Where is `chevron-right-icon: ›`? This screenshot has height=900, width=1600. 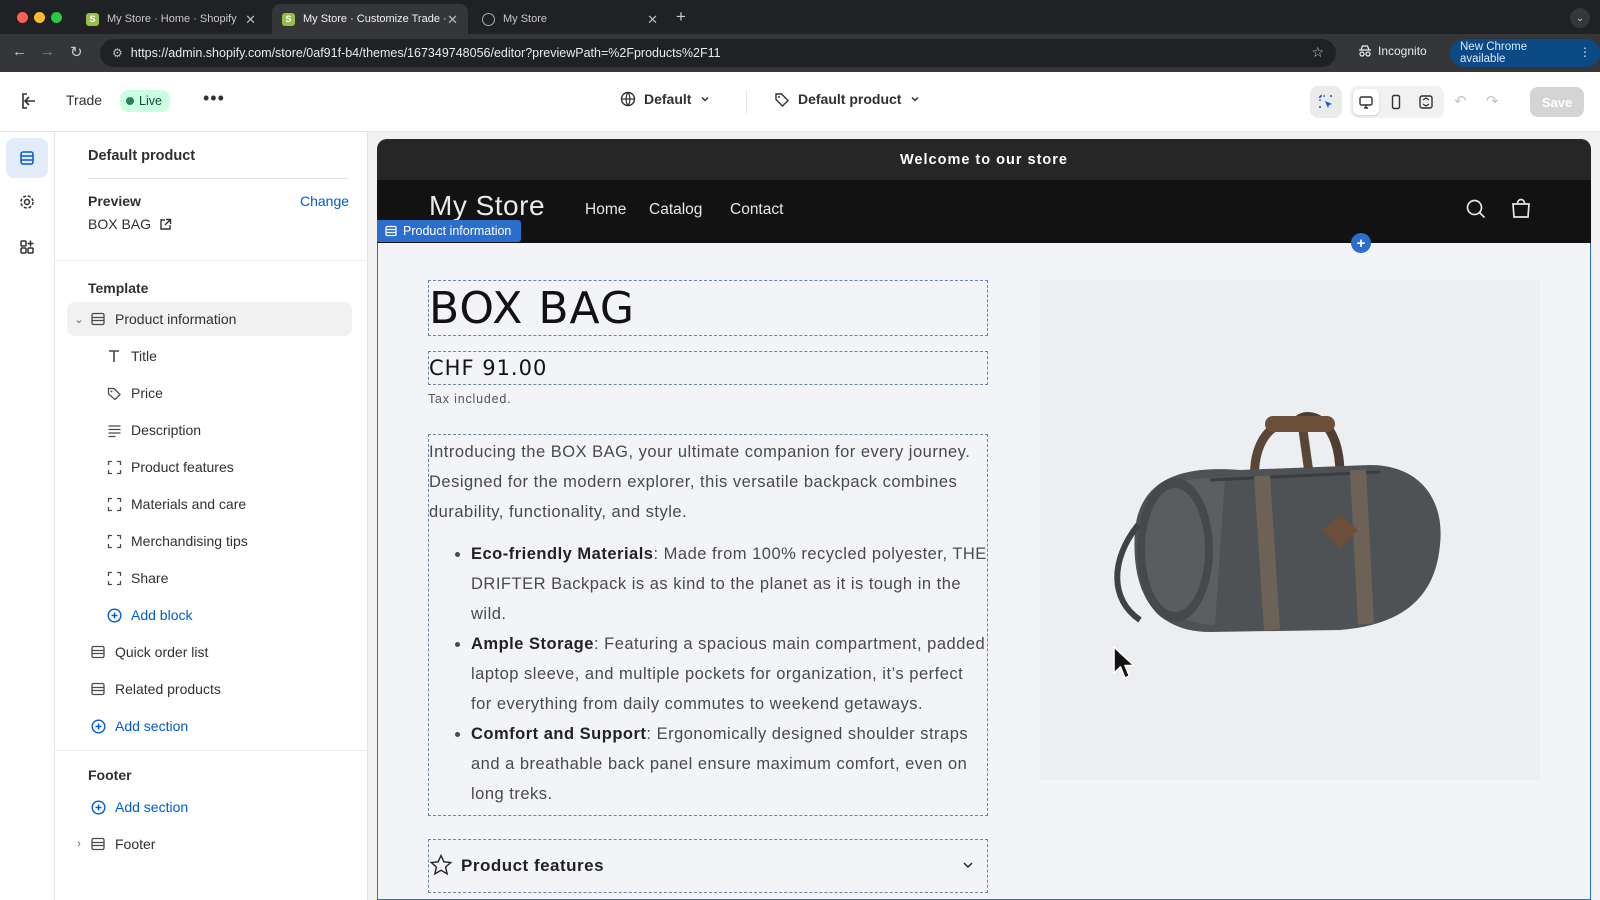
chevron-right-icon: › is located at coordinates (79, 844).